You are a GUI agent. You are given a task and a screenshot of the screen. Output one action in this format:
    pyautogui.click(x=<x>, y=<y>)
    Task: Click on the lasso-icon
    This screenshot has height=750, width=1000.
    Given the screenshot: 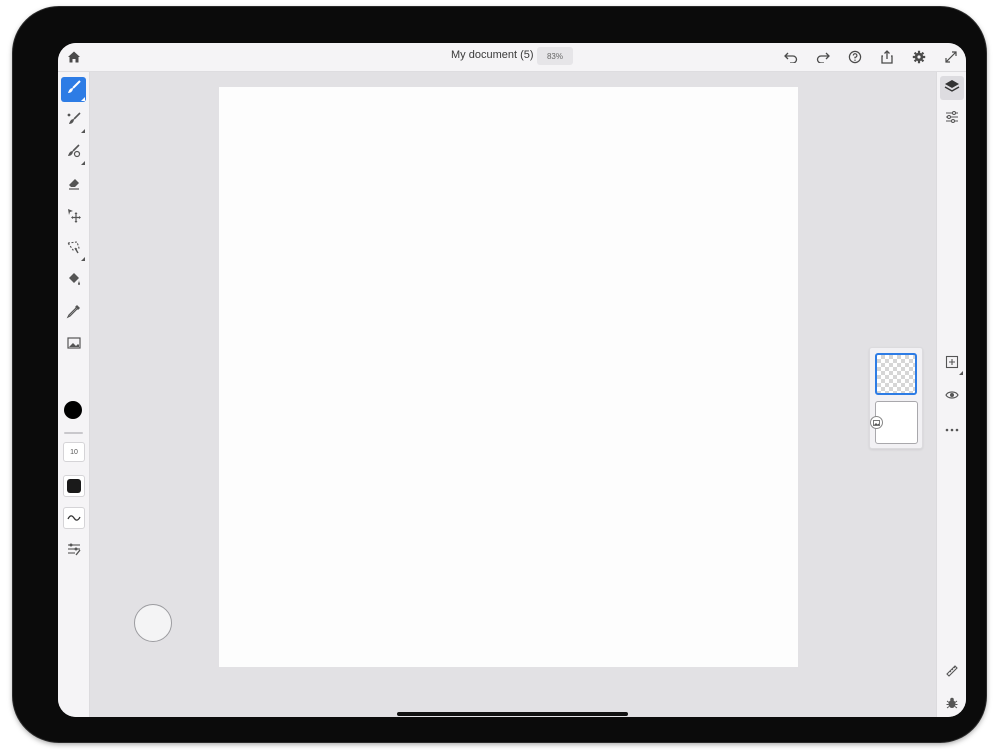 What is the action you would take?
    pyautogui.click(x=74, y=249)
    